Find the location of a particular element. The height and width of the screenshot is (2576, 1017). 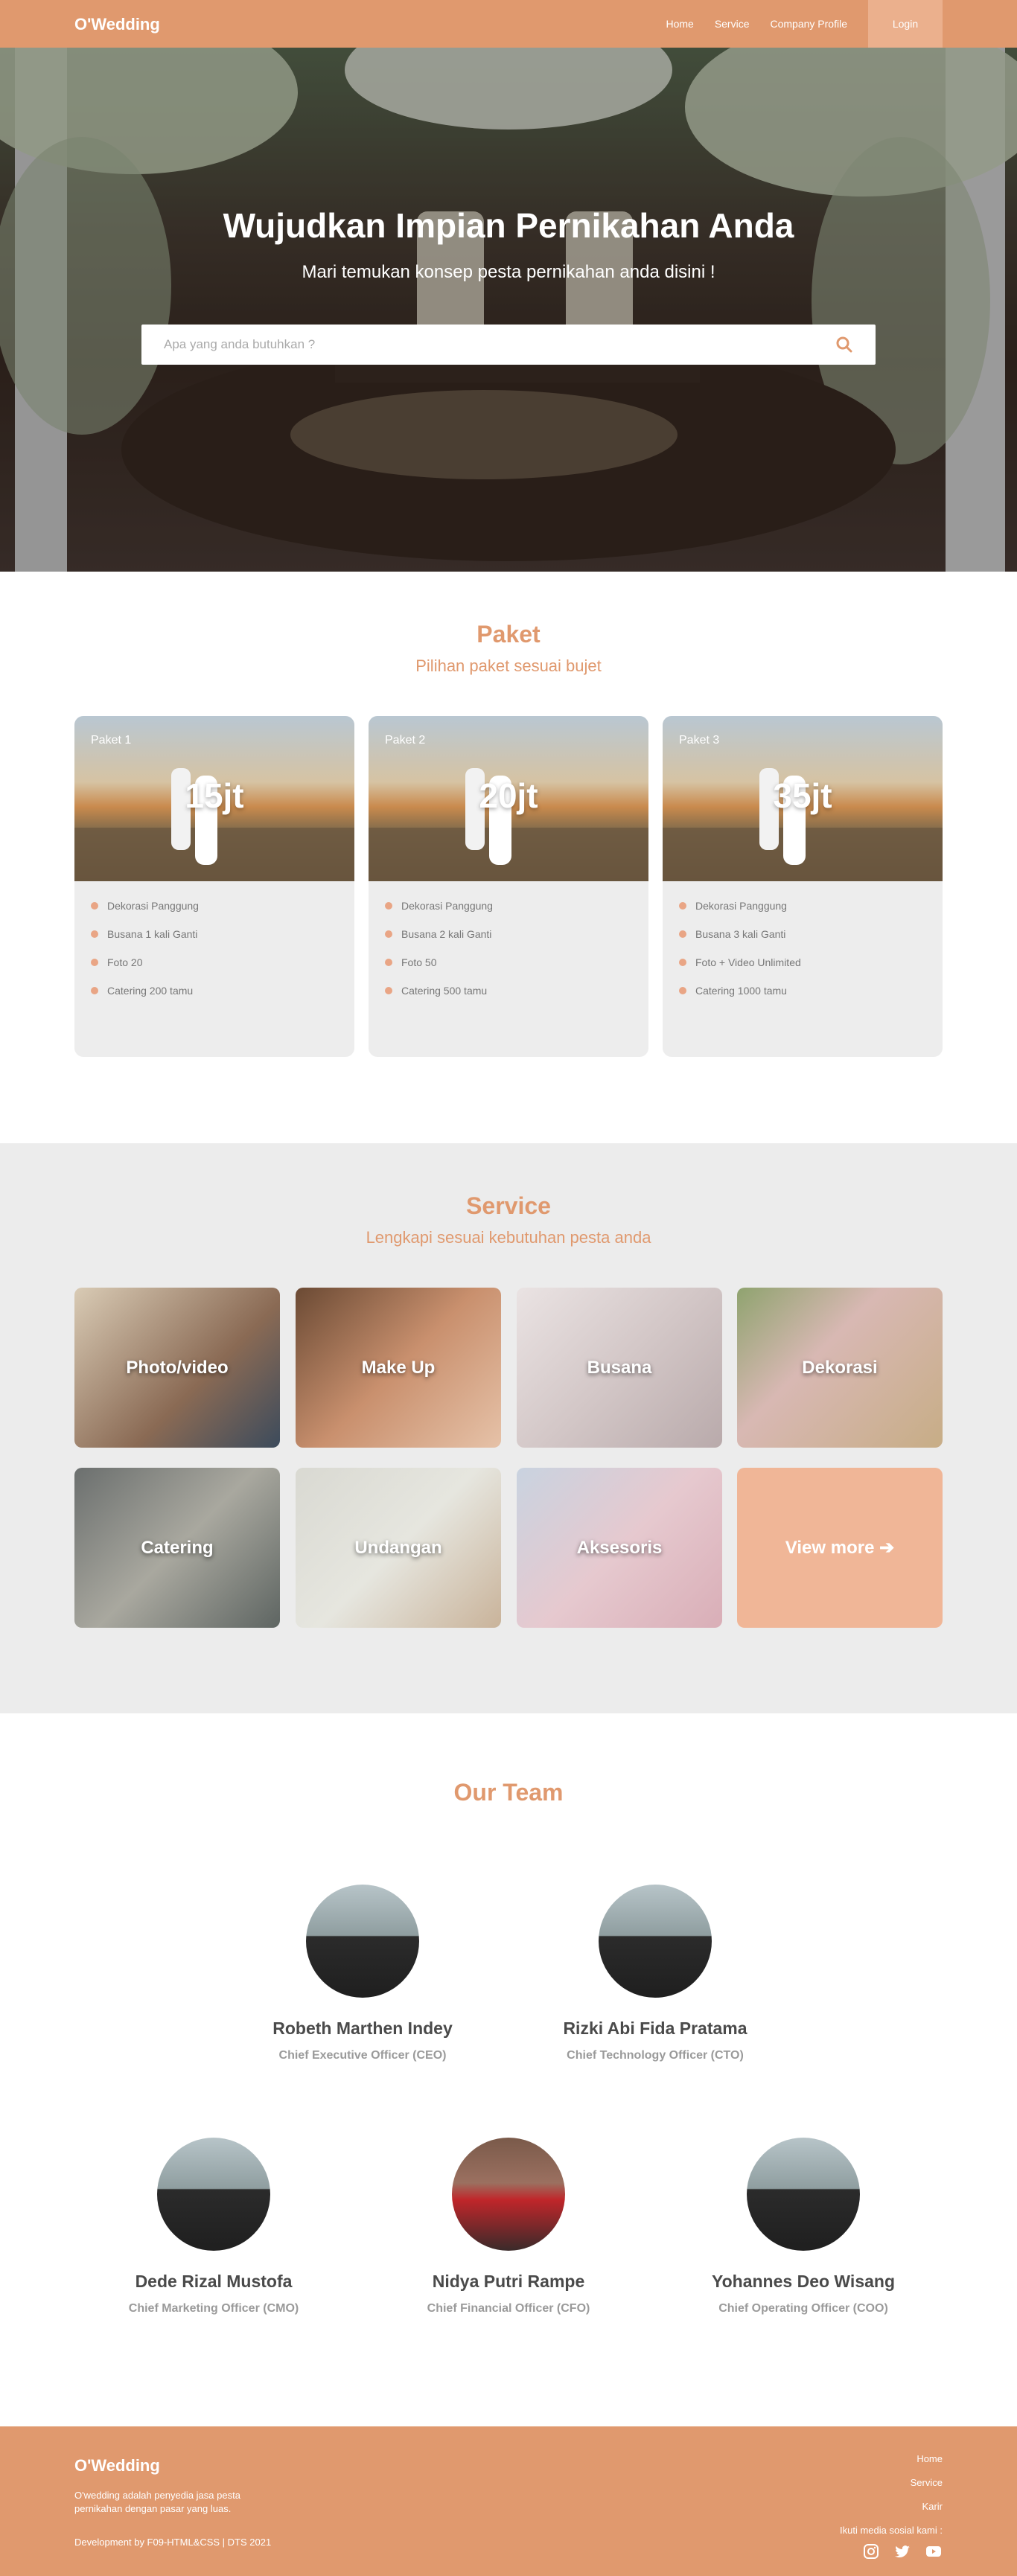

service-tile-undangan: Undangan is located at coordinates (398, 1548).